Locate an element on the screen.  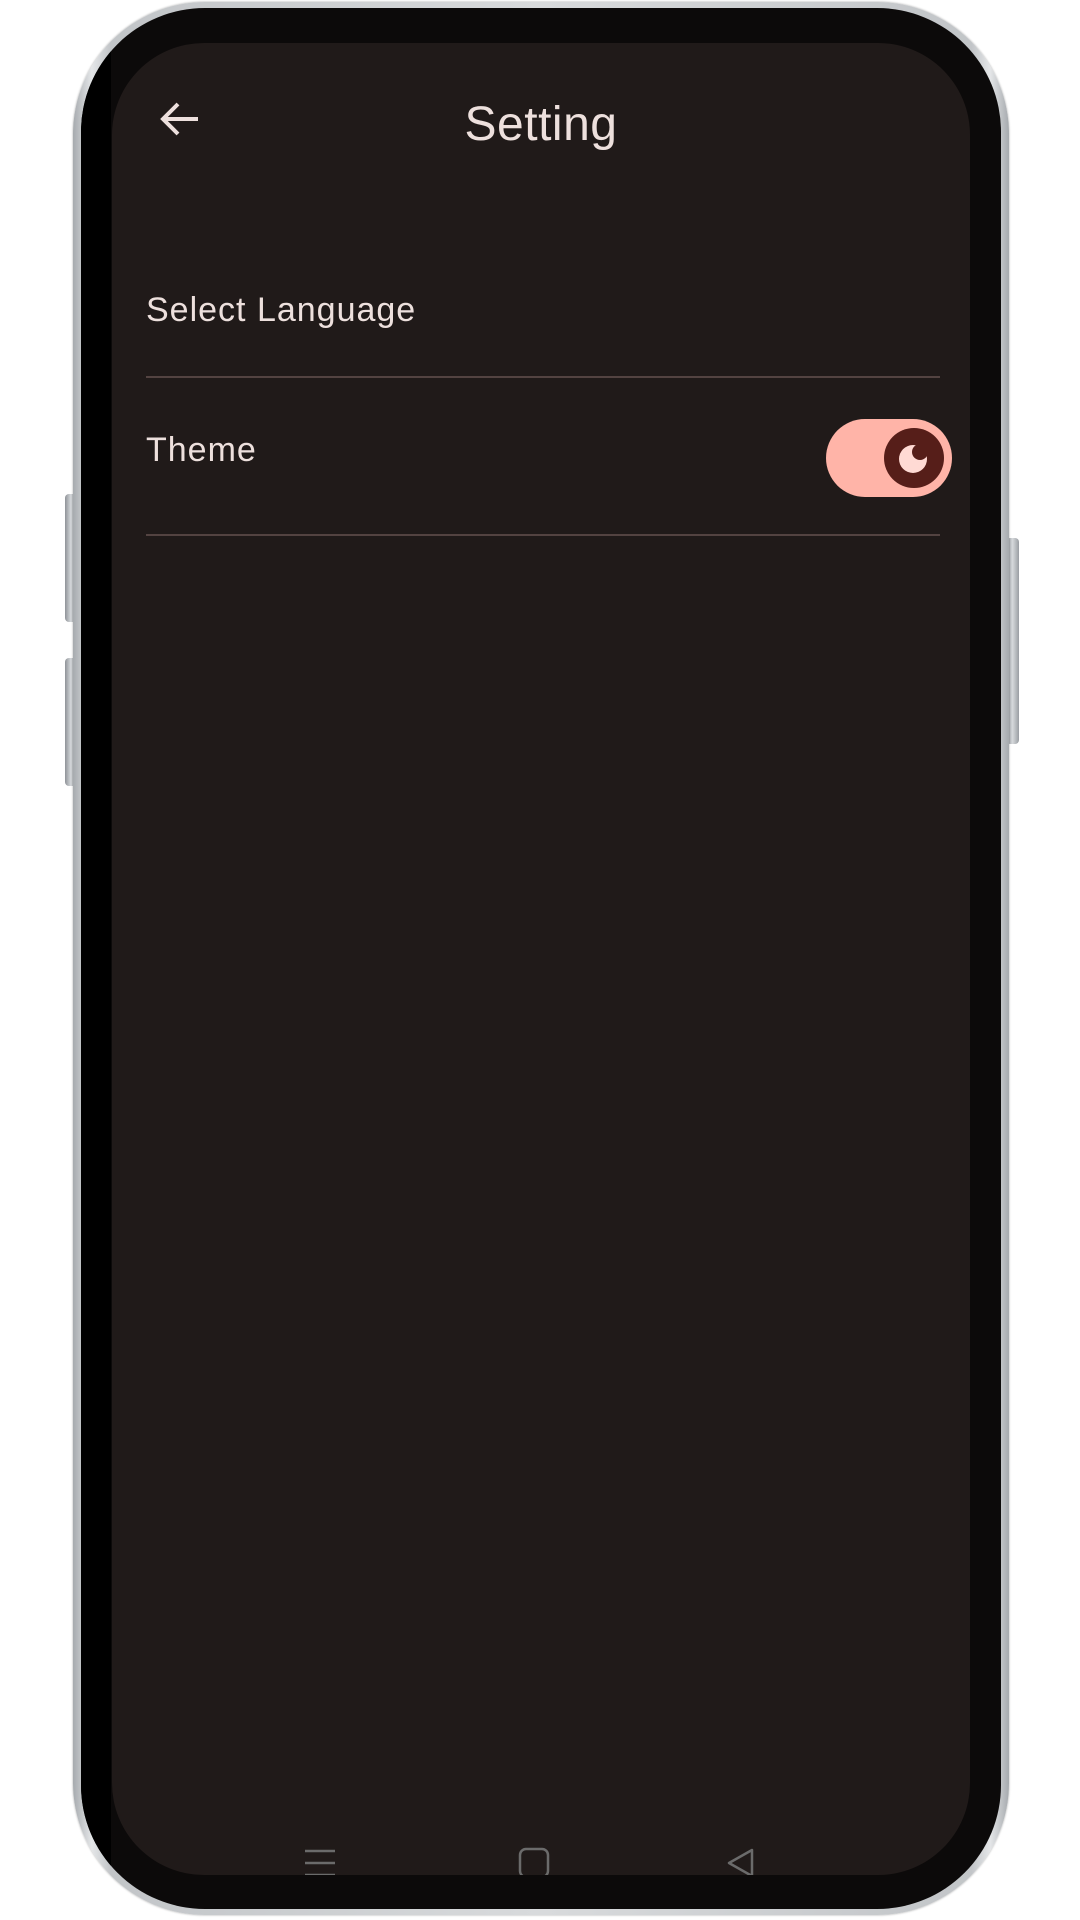
menu-icon is located at coordinates (320, 1862).